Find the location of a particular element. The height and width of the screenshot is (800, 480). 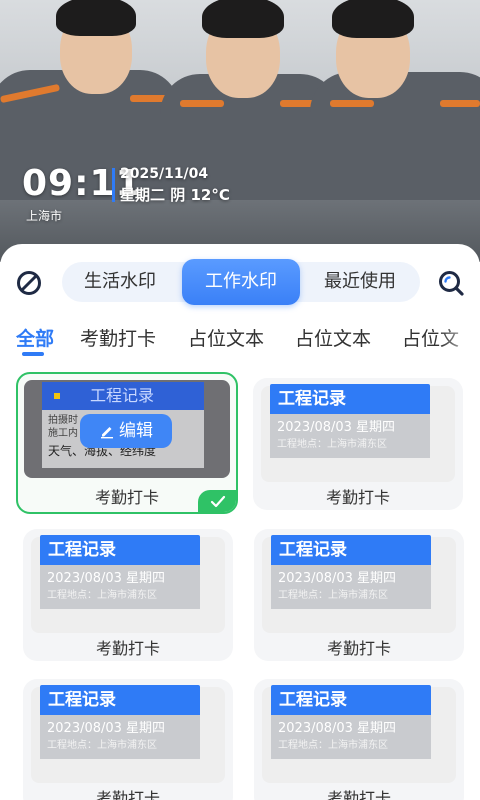

selected-watermark-title: 工程记录 is located at coordinates (122, 395).